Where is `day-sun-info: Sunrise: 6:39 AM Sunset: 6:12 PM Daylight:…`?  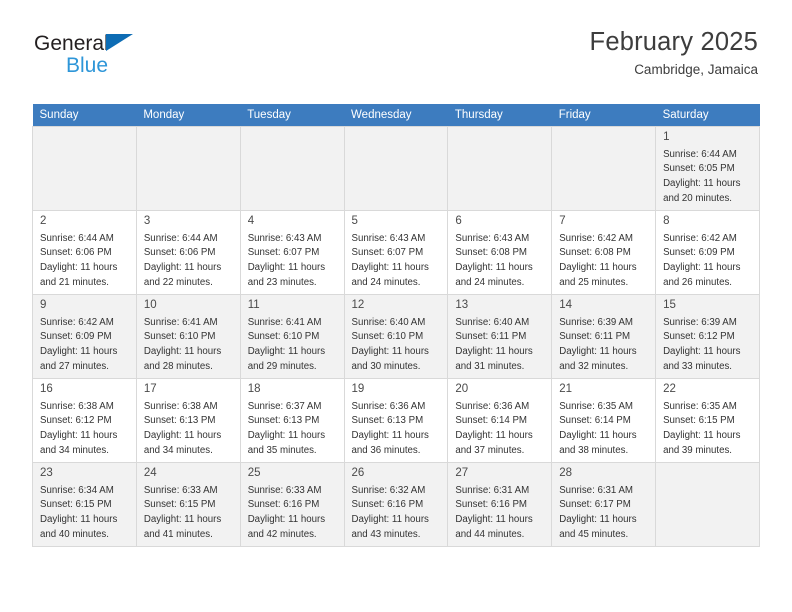
day-sun-info: Sunrise: 6:39 AM Sunset: 6:12 PM Daylight:… is located at coordinates (707, 345).